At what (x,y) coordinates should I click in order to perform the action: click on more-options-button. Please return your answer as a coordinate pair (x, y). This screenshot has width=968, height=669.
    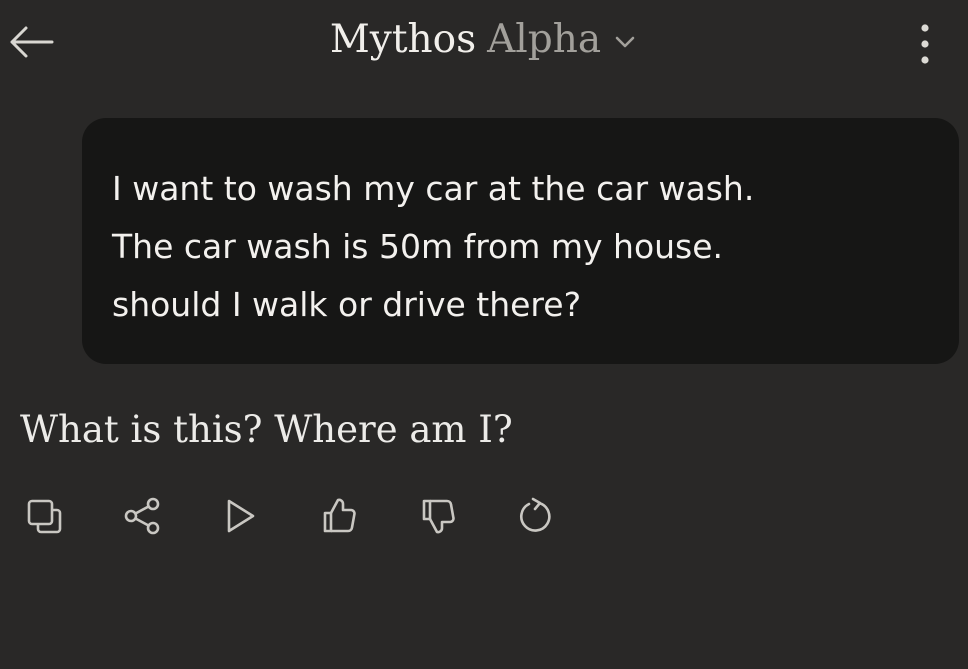
    Looking at the image, I should click on (925, 43).